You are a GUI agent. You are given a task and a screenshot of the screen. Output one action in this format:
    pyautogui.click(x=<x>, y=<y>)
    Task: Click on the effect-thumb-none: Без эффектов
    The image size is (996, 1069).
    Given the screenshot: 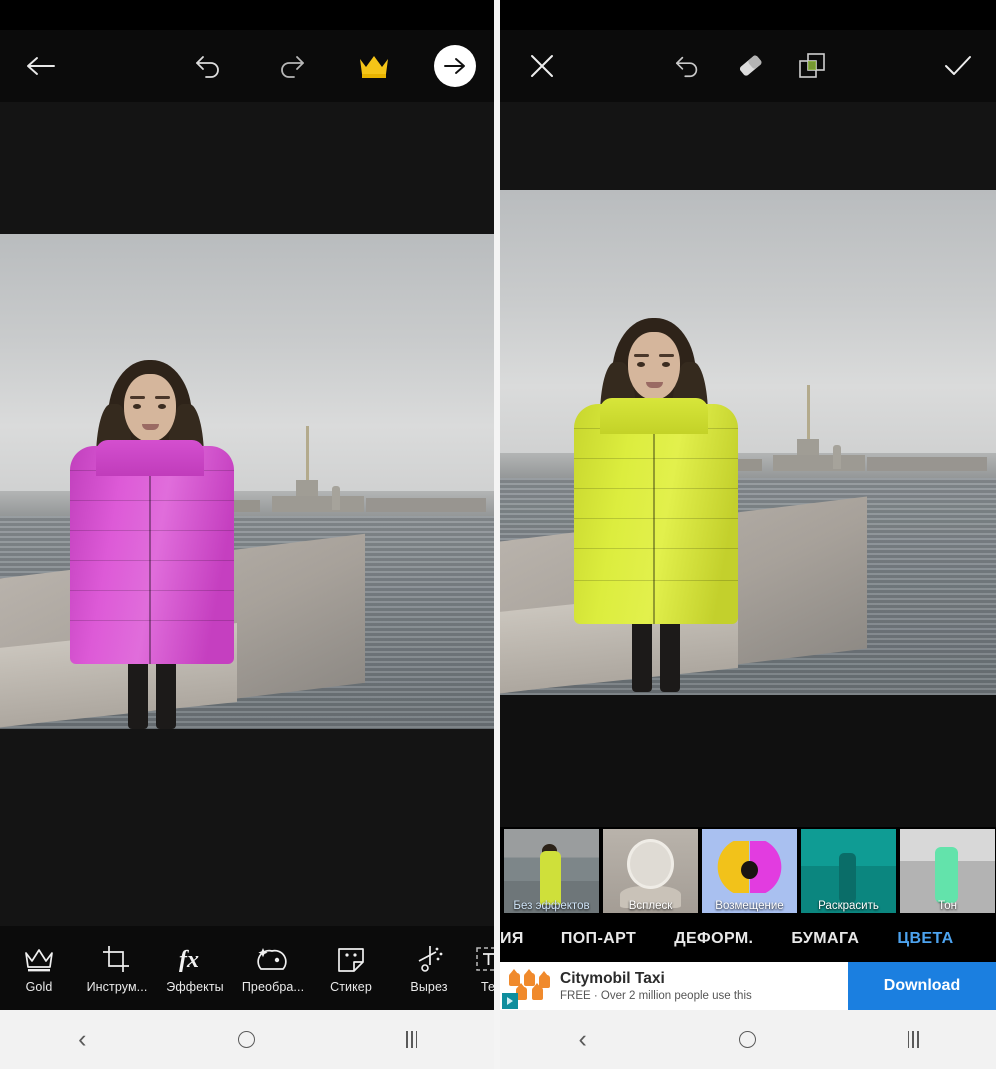 What is the action you would take?
    pyautogui.click(x=551, y=871)
    